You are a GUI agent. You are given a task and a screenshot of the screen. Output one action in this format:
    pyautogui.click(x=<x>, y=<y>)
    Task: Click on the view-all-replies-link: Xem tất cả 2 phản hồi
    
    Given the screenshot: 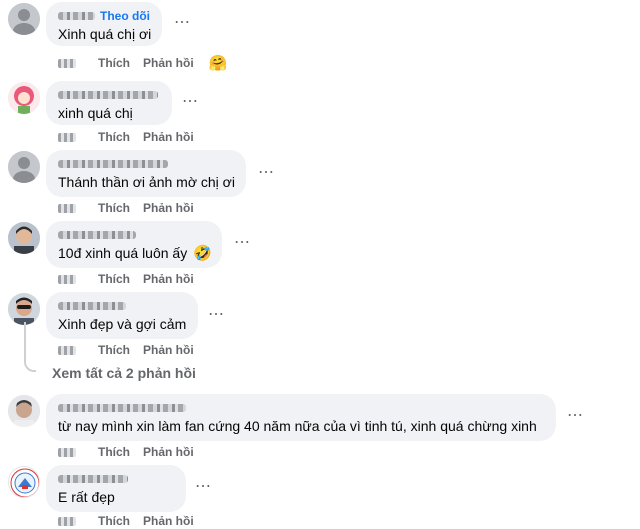 What is the action you would take?
    pyautogui.click(x=124, y=373)
    